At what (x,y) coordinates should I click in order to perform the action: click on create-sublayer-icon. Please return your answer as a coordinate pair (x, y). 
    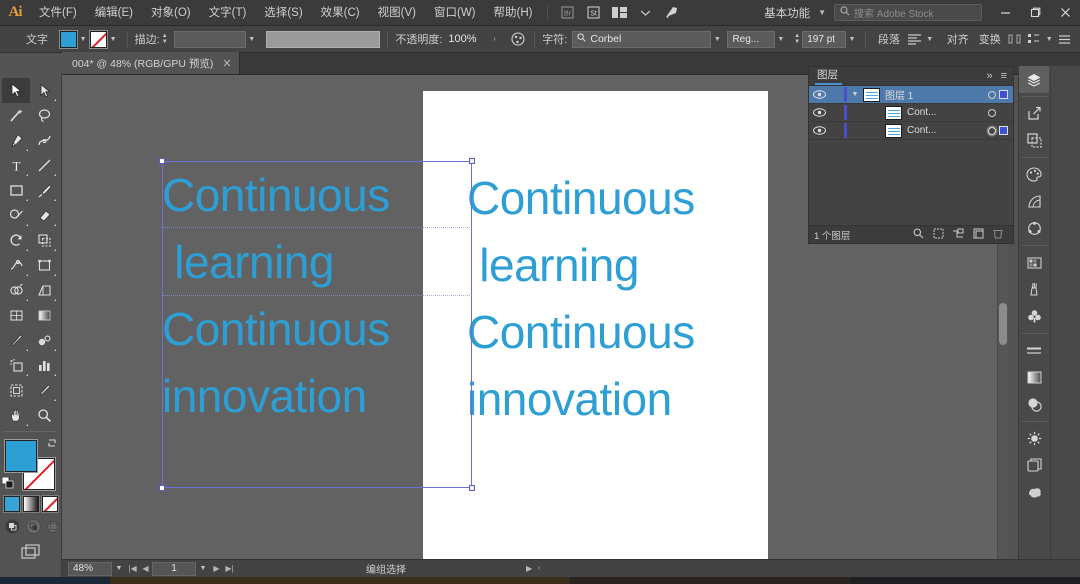
    Looking at the image, I should click on (958, 235).